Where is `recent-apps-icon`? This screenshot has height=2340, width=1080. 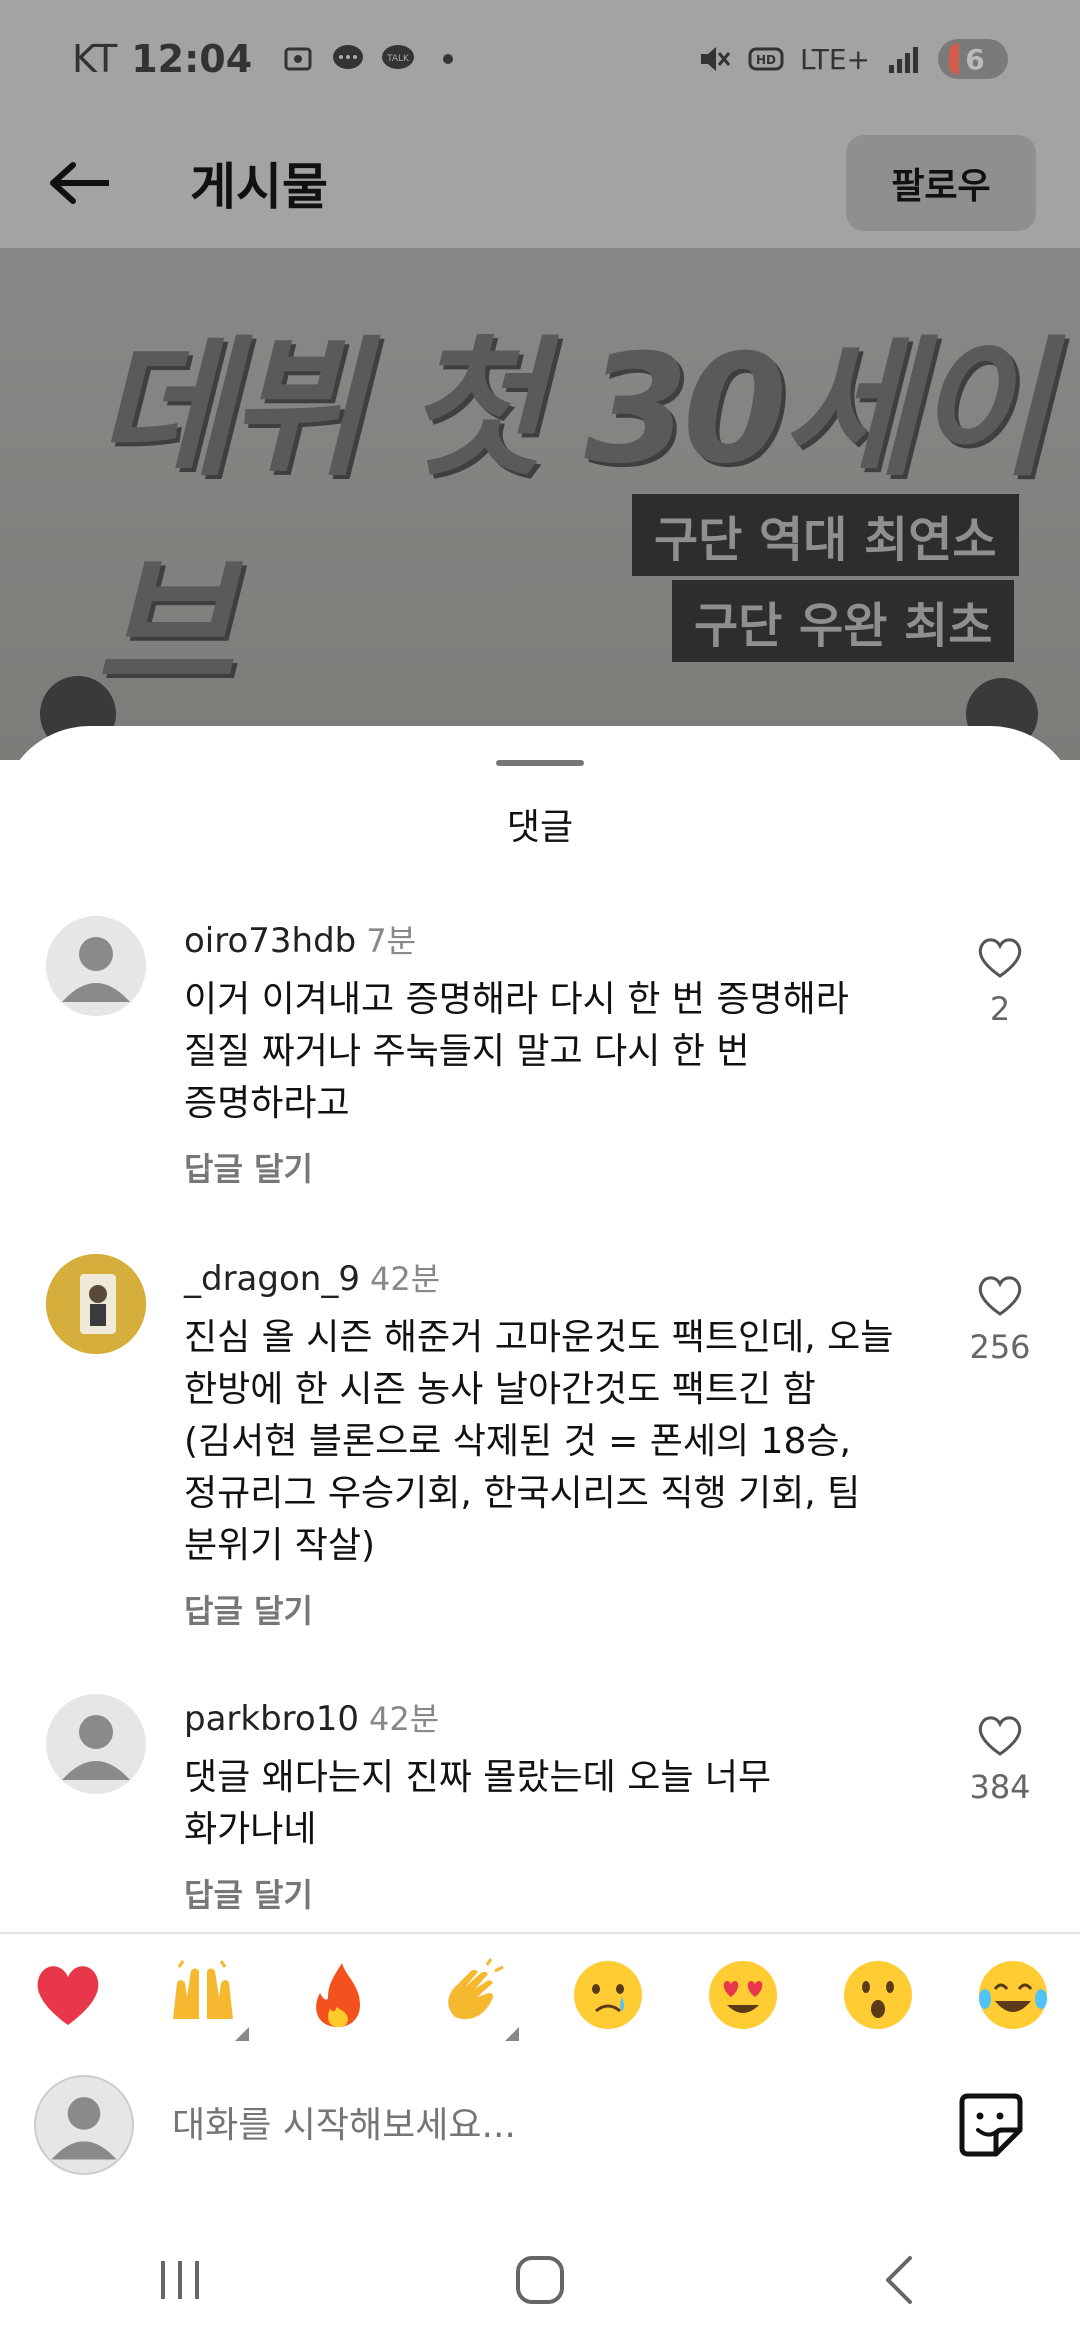
recent-apps-icon is located at coordinates (180, 2280).